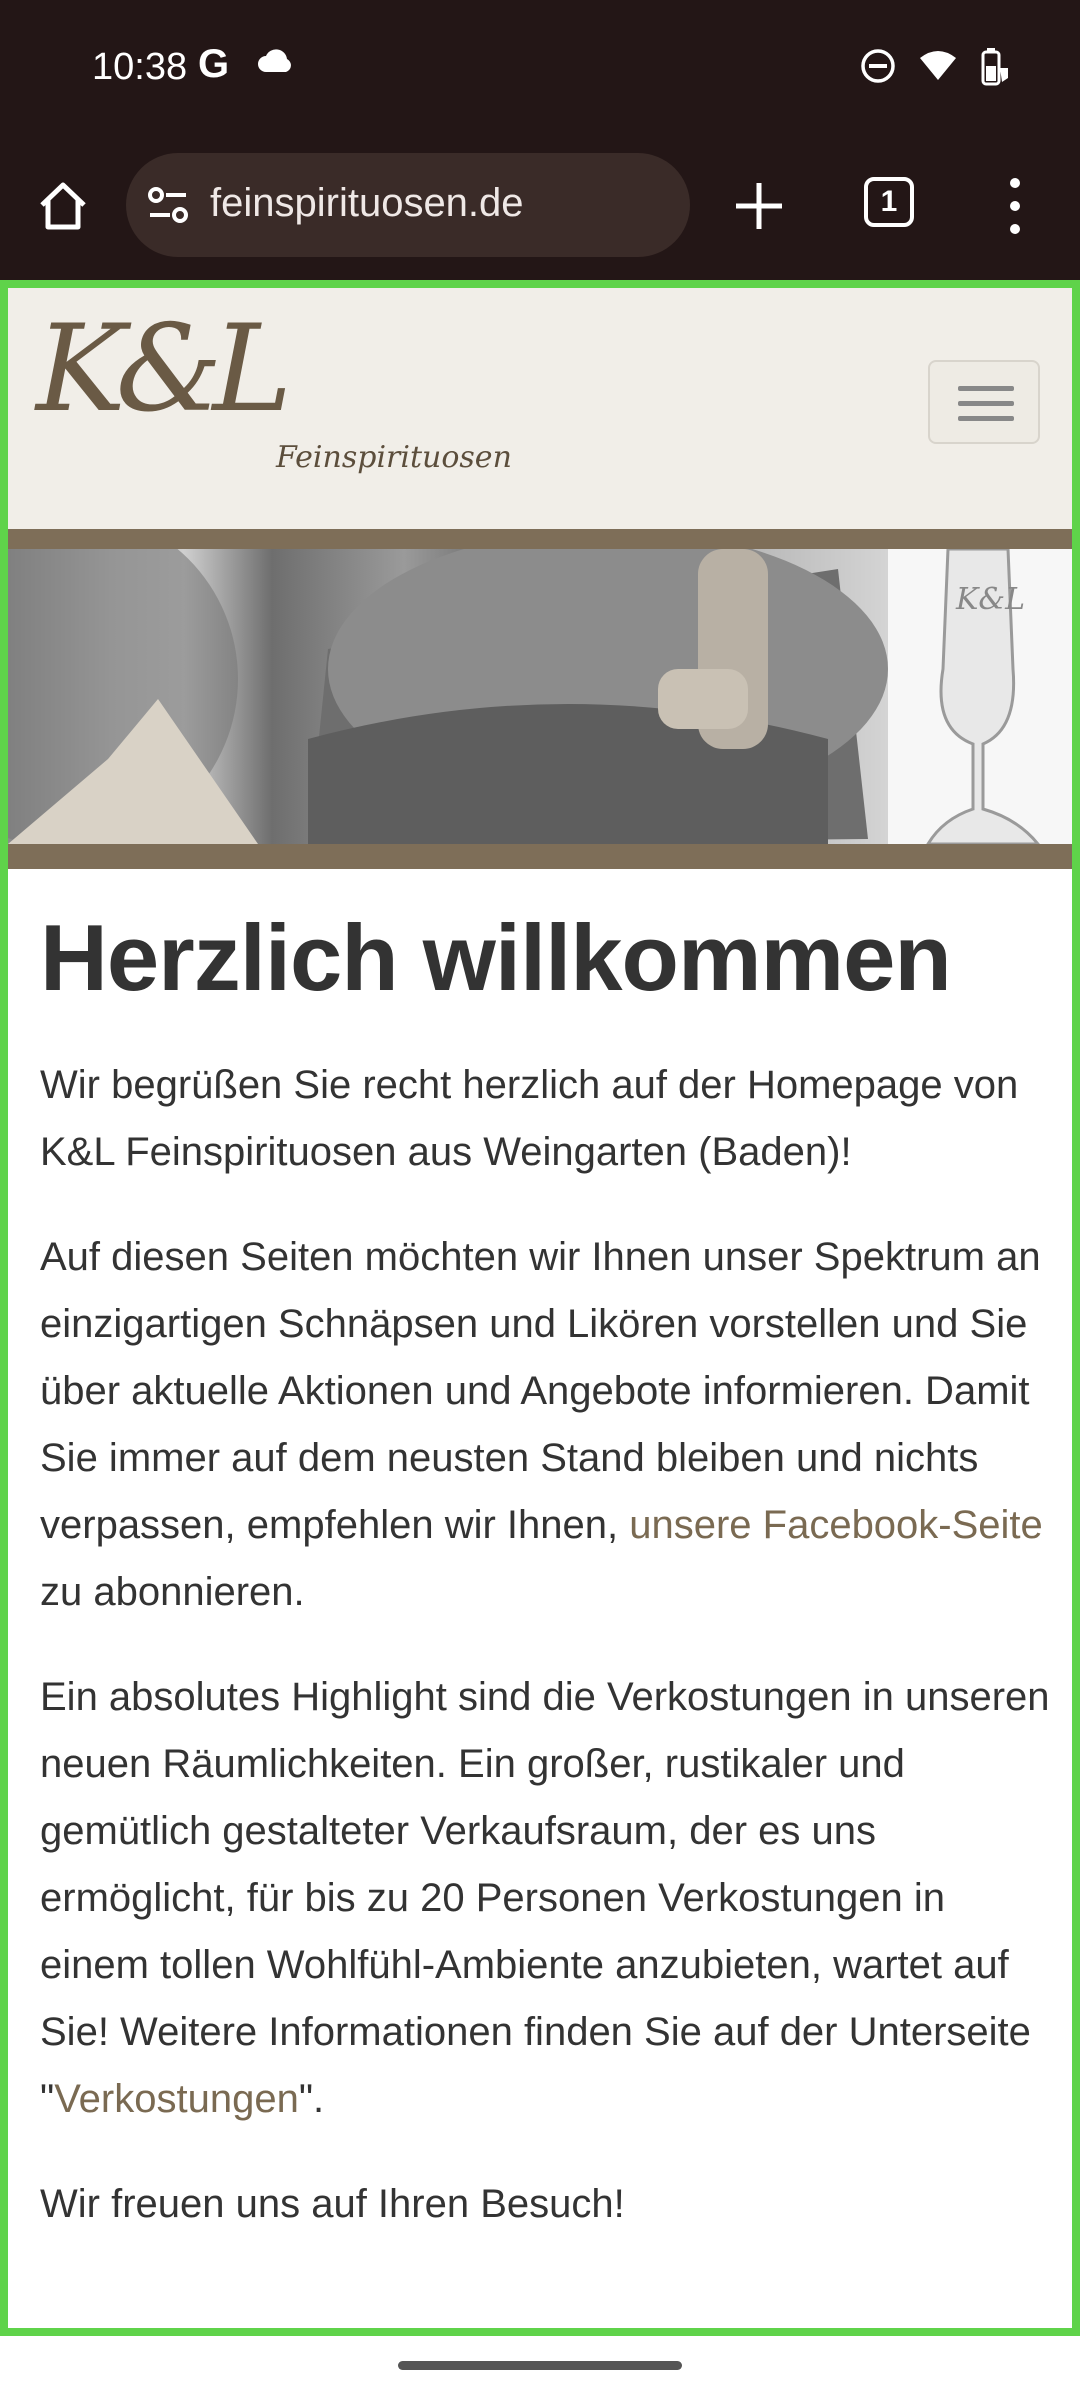 This screenshot has width=1080, height=2400. I want to click on tastings-link: Verkostungen, so click(176, 2099).